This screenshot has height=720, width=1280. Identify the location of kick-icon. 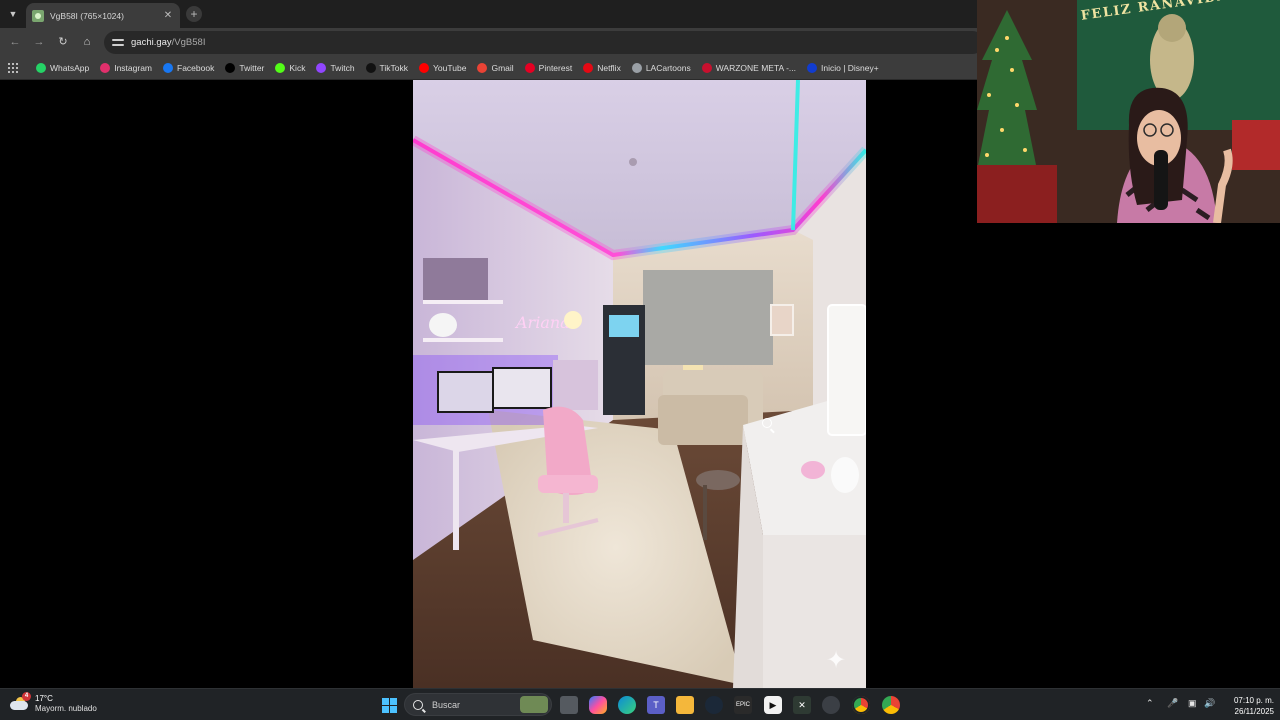
(280, 67).